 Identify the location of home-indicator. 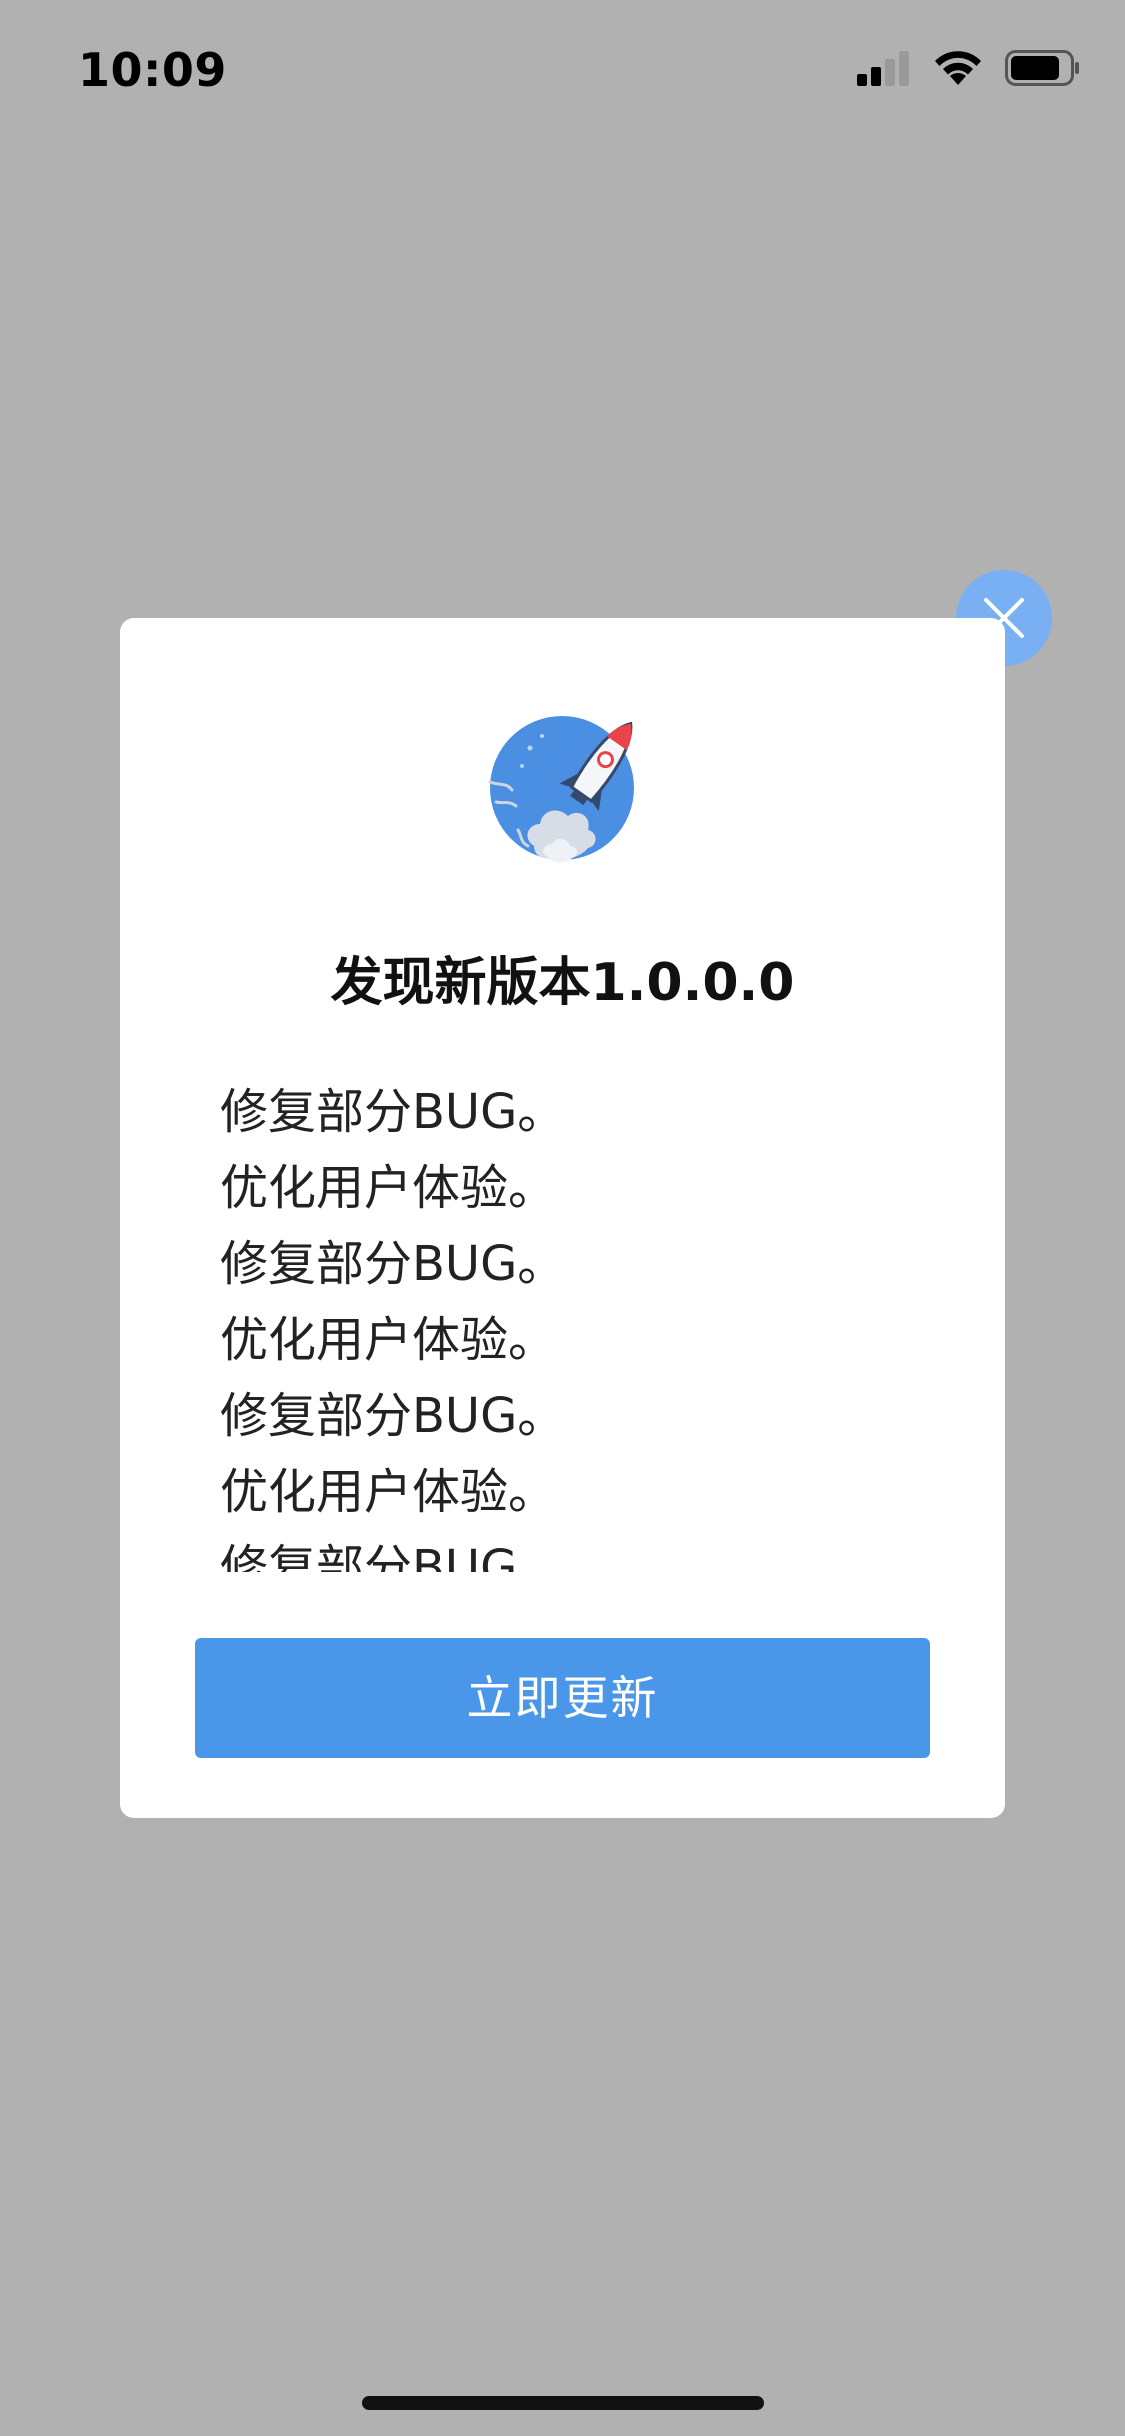
(563, 2403).